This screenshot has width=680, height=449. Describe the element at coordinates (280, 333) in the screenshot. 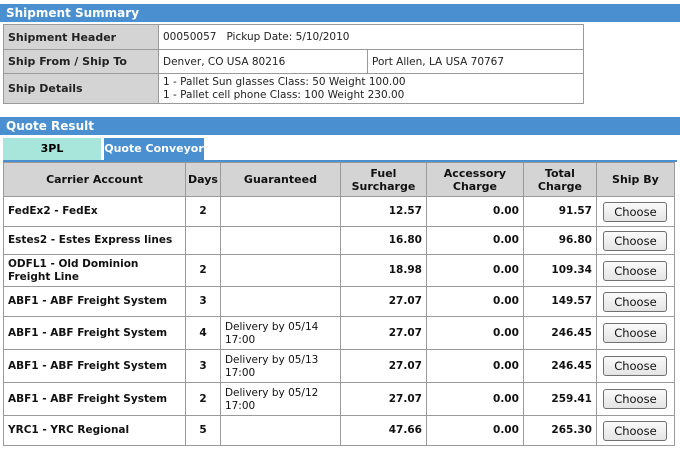

I see `guaranteed-cell: Delivery by 05/14 17:00` at that location.